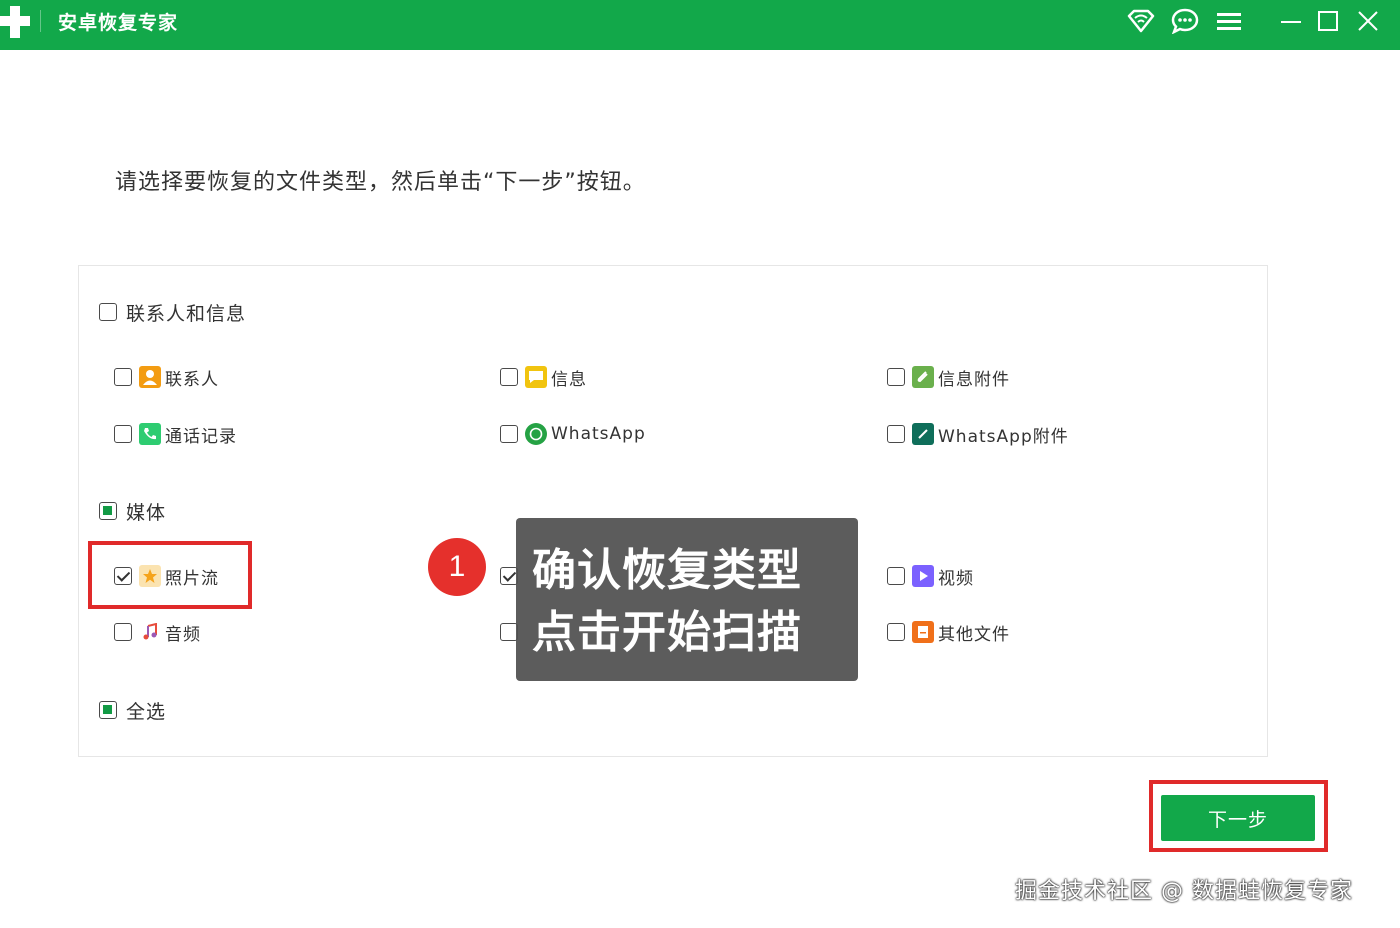 The height and width of the screenshot is (928, 1400). Describe the element at coordinates (201, 436) in the screenshot. I see `item-label: 通话记录` at that location.